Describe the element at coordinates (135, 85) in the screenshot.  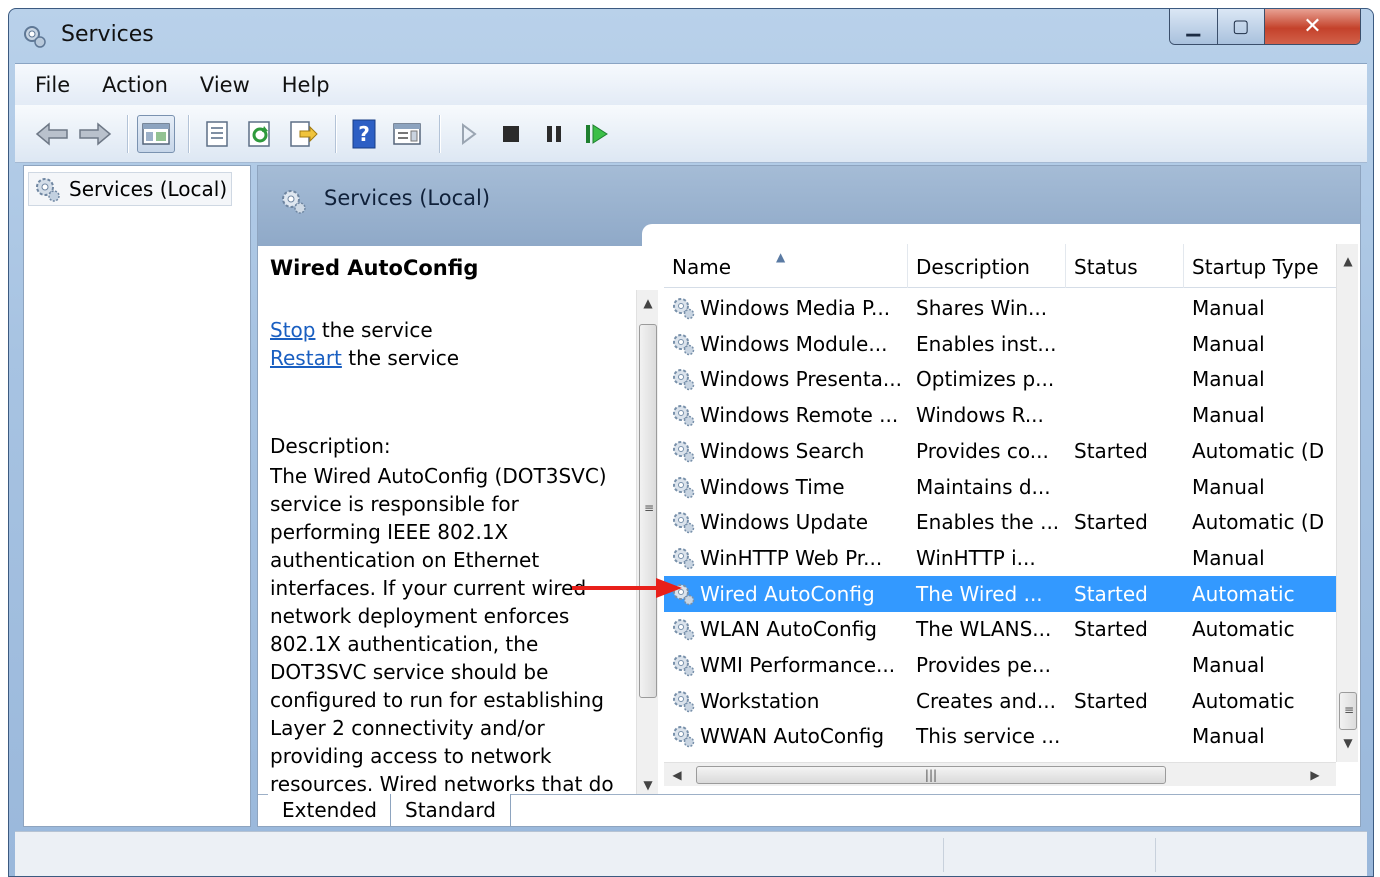
I see `menu-action: Action` at that location.